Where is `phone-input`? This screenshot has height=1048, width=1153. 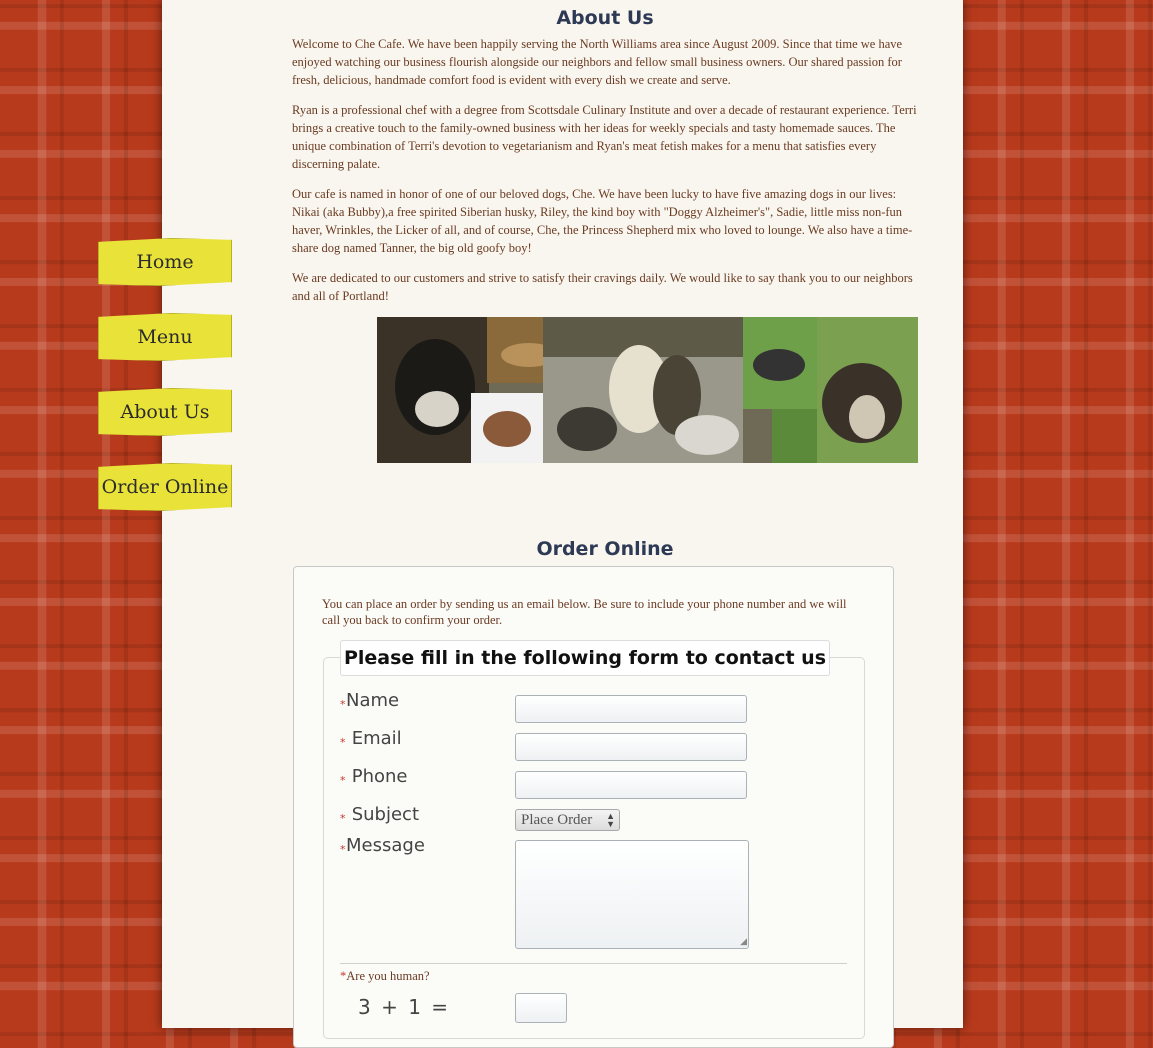 phone-input is located at coordinates (631, 785).